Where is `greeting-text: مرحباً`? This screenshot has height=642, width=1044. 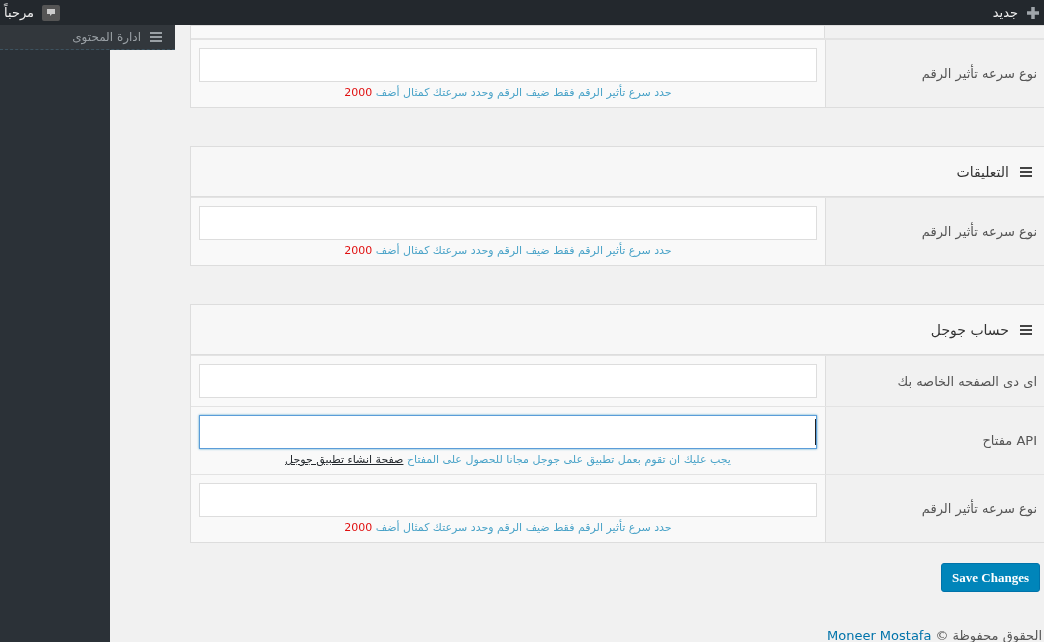 greeting-text: مرحباً is located at coordinates (19, 12).